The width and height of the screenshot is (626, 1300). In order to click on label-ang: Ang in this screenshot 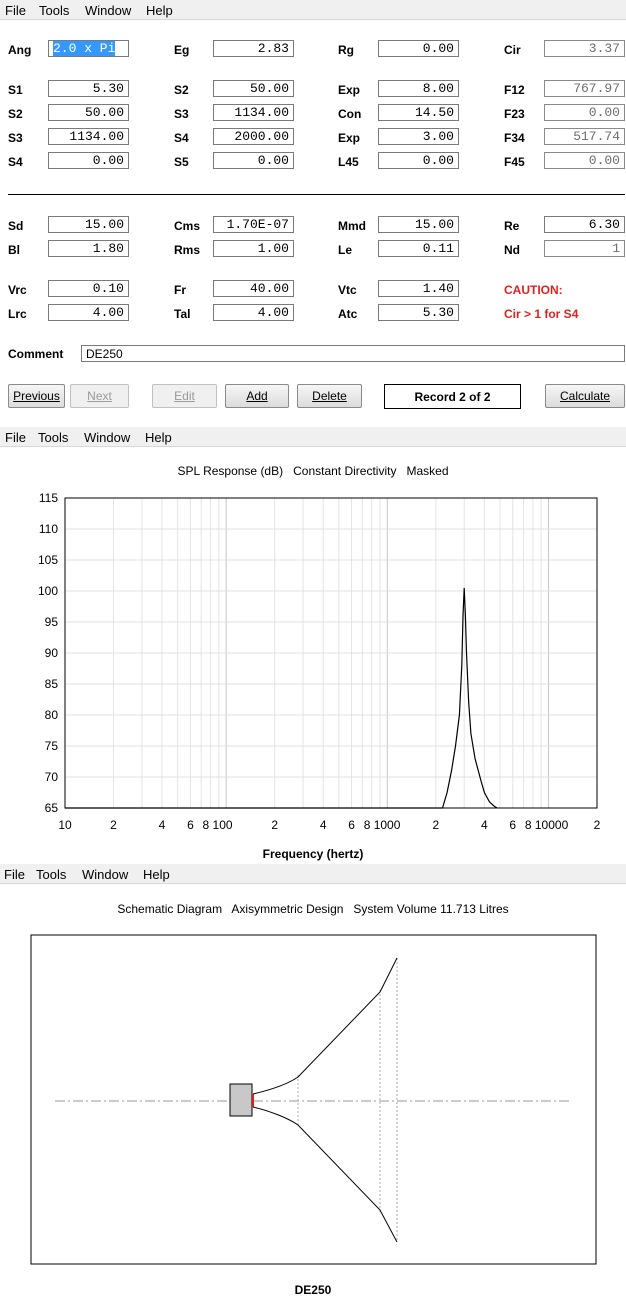, I will do `click(20, 50)`.